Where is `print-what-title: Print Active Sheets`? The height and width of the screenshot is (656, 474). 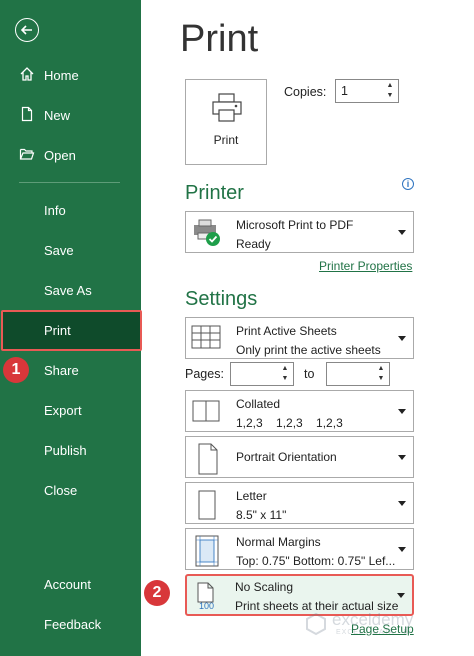 print-what-title: Print Active Sheets is located at coordinates (286, 331).